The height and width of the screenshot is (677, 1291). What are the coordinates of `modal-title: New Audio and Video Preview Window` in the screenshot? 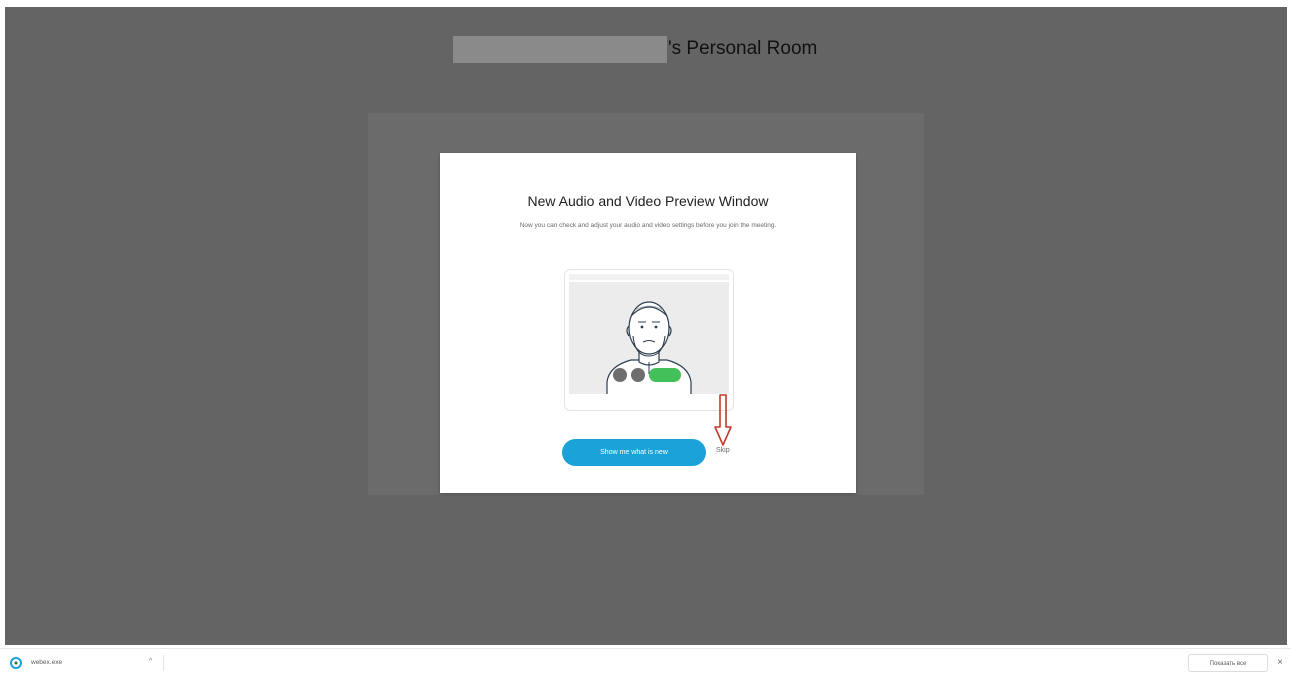 It's located at (648, 201).